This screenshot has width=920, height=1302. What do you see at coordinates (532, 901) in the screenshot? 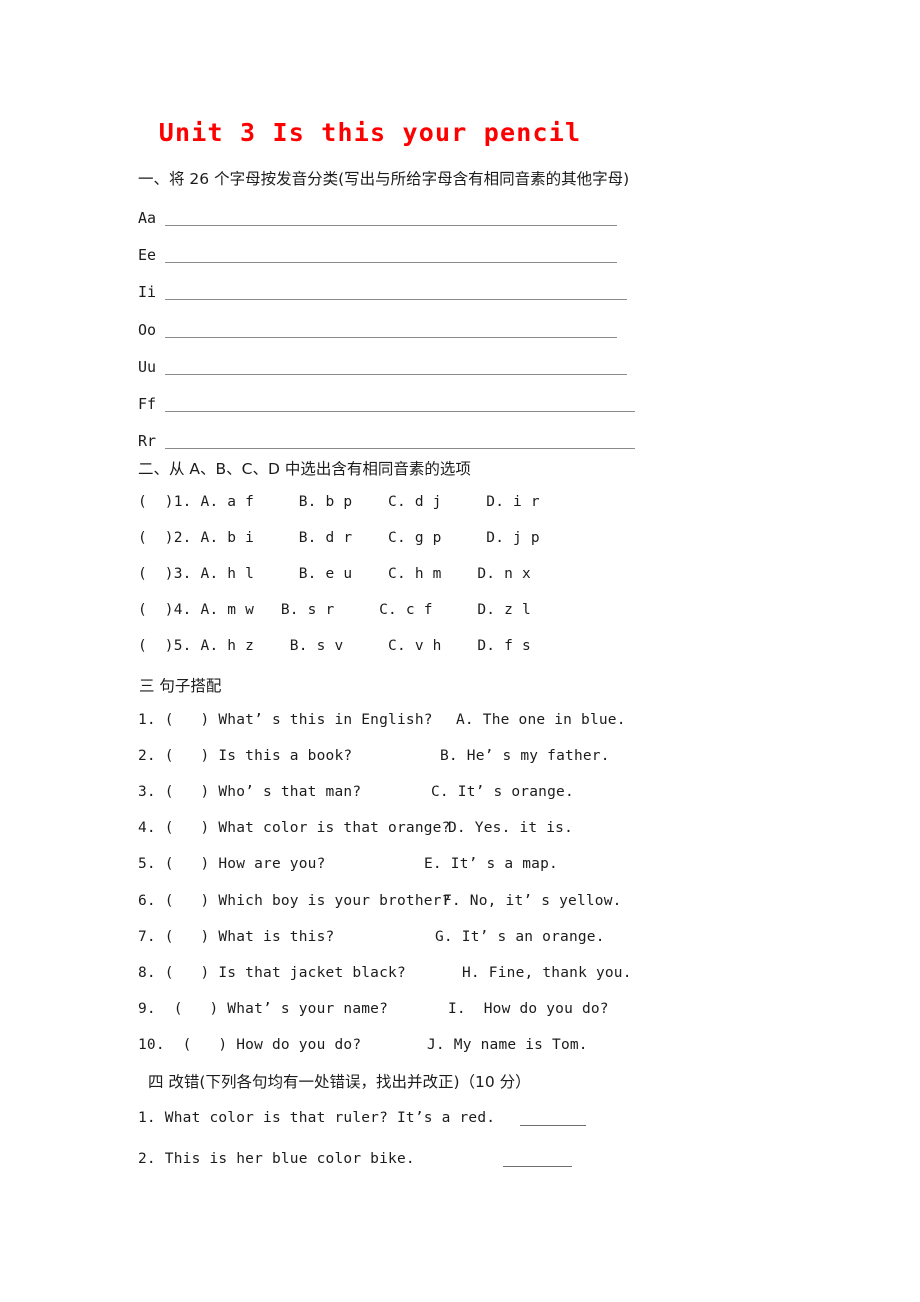
I see `matching-answer: F. No, it’ s yellow.` at bounding box center [532, 901].